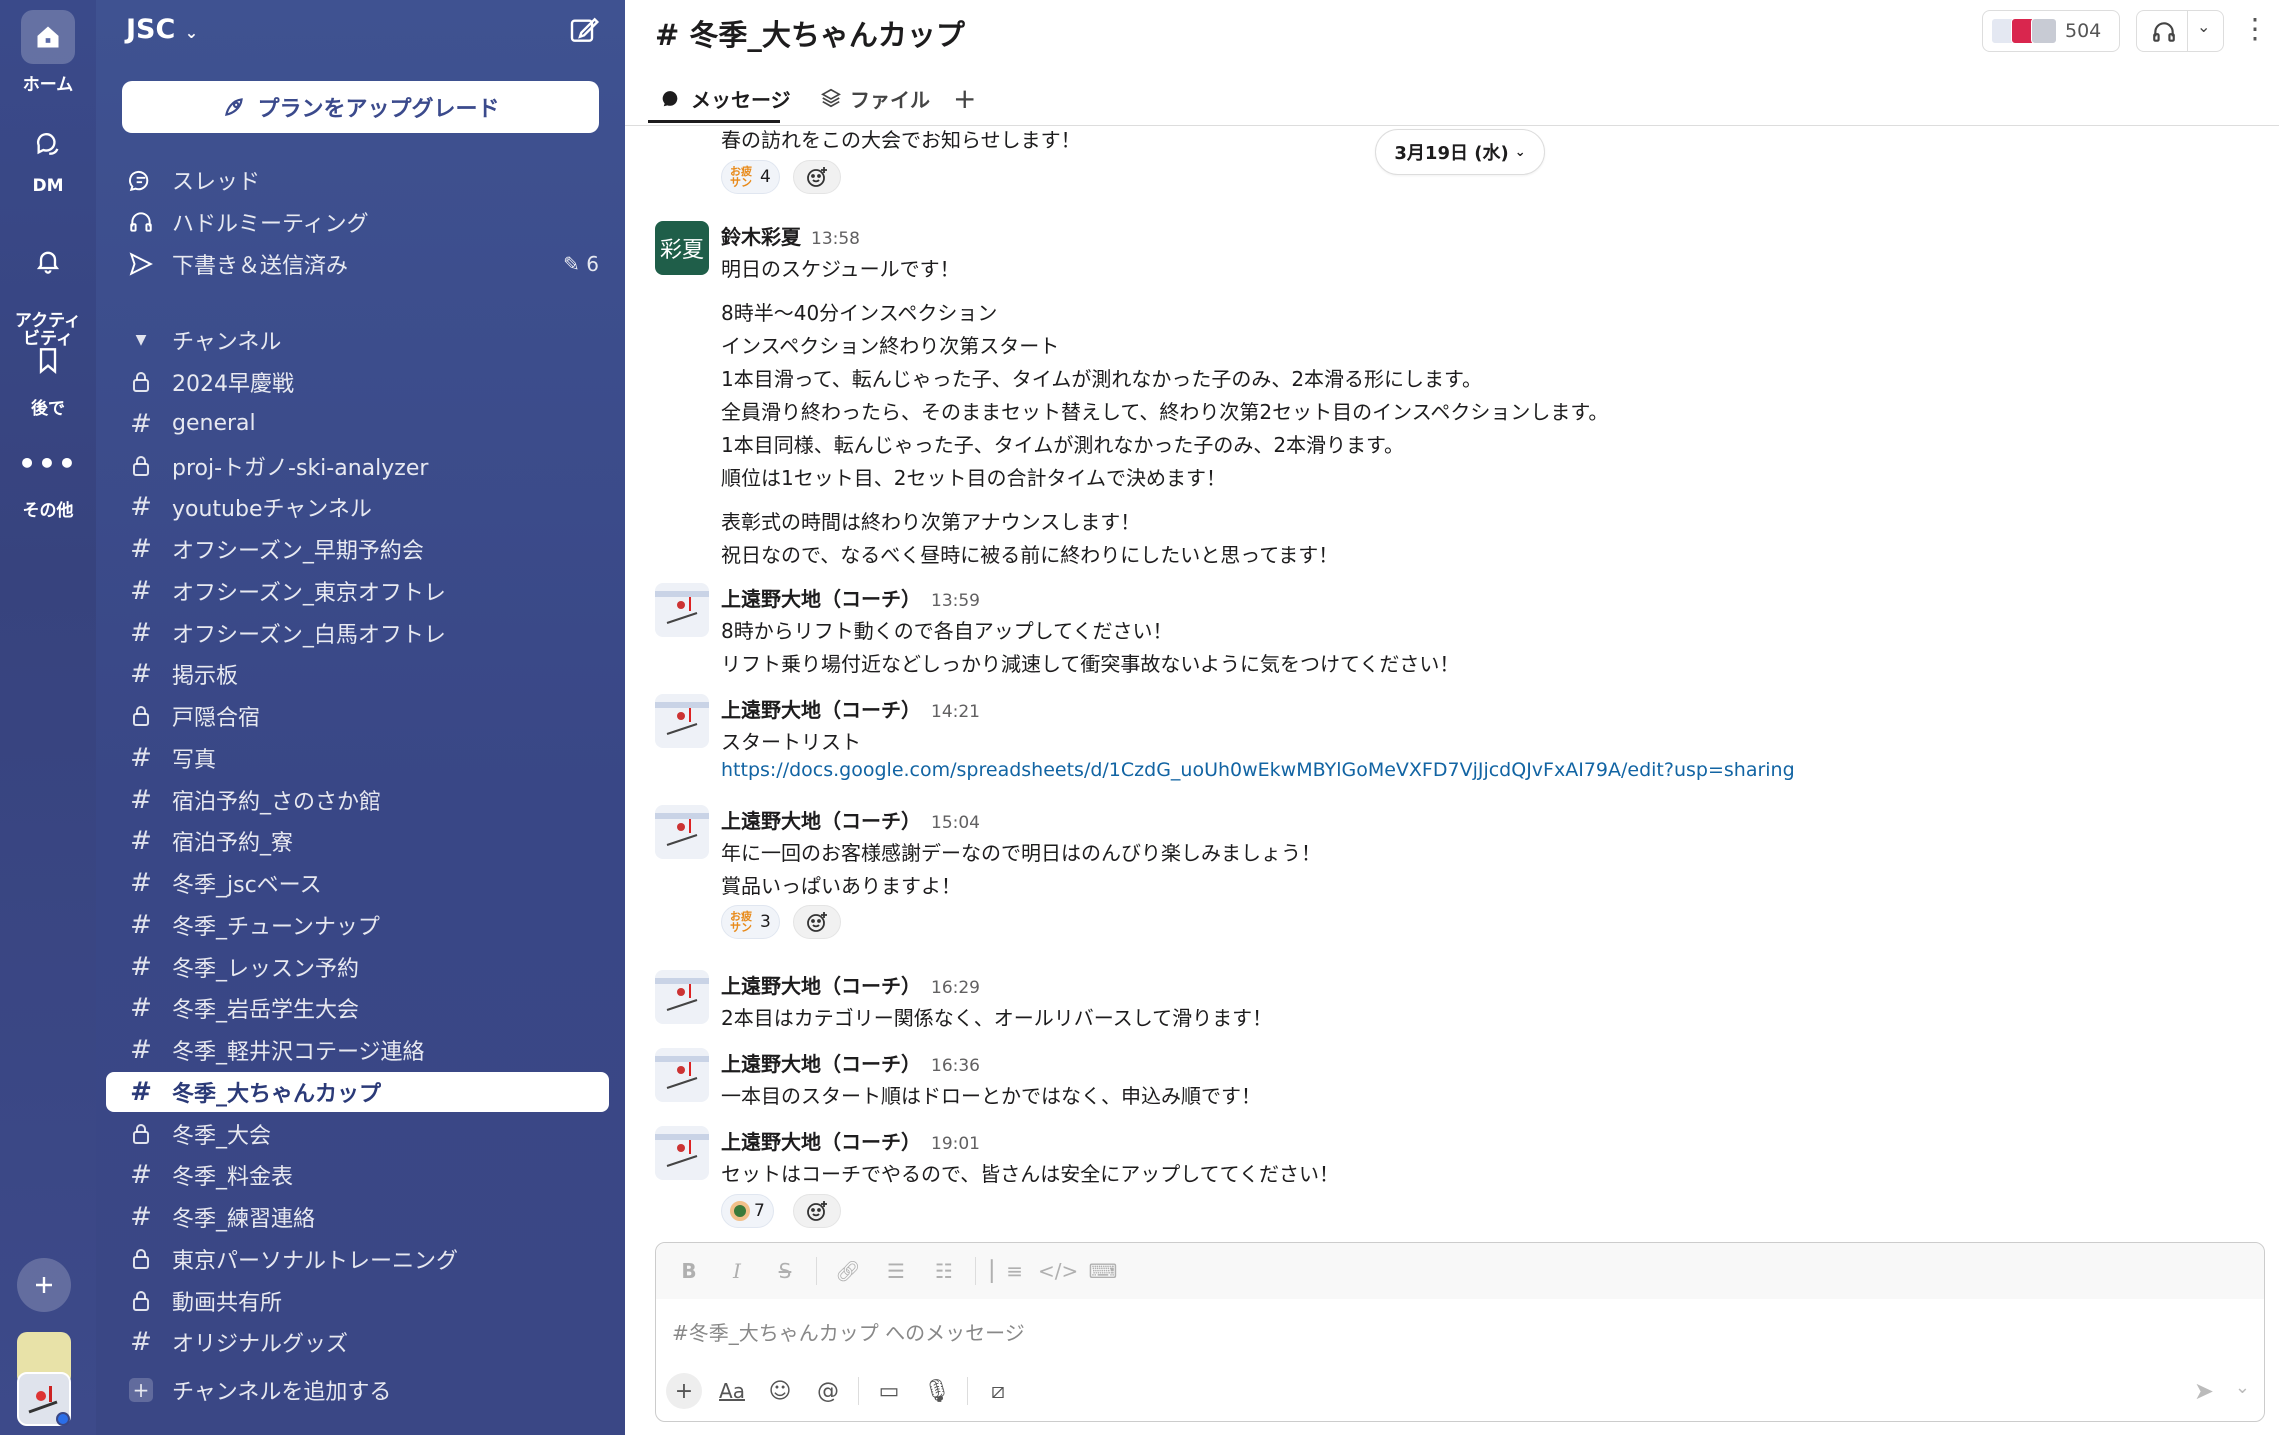 This screenshot has height=1435, width=2279. Describe the element at coordinates (850, 1140) in the screenshot. I see `message-author: 上遠野大地（コーチ） 19:01` at that location.